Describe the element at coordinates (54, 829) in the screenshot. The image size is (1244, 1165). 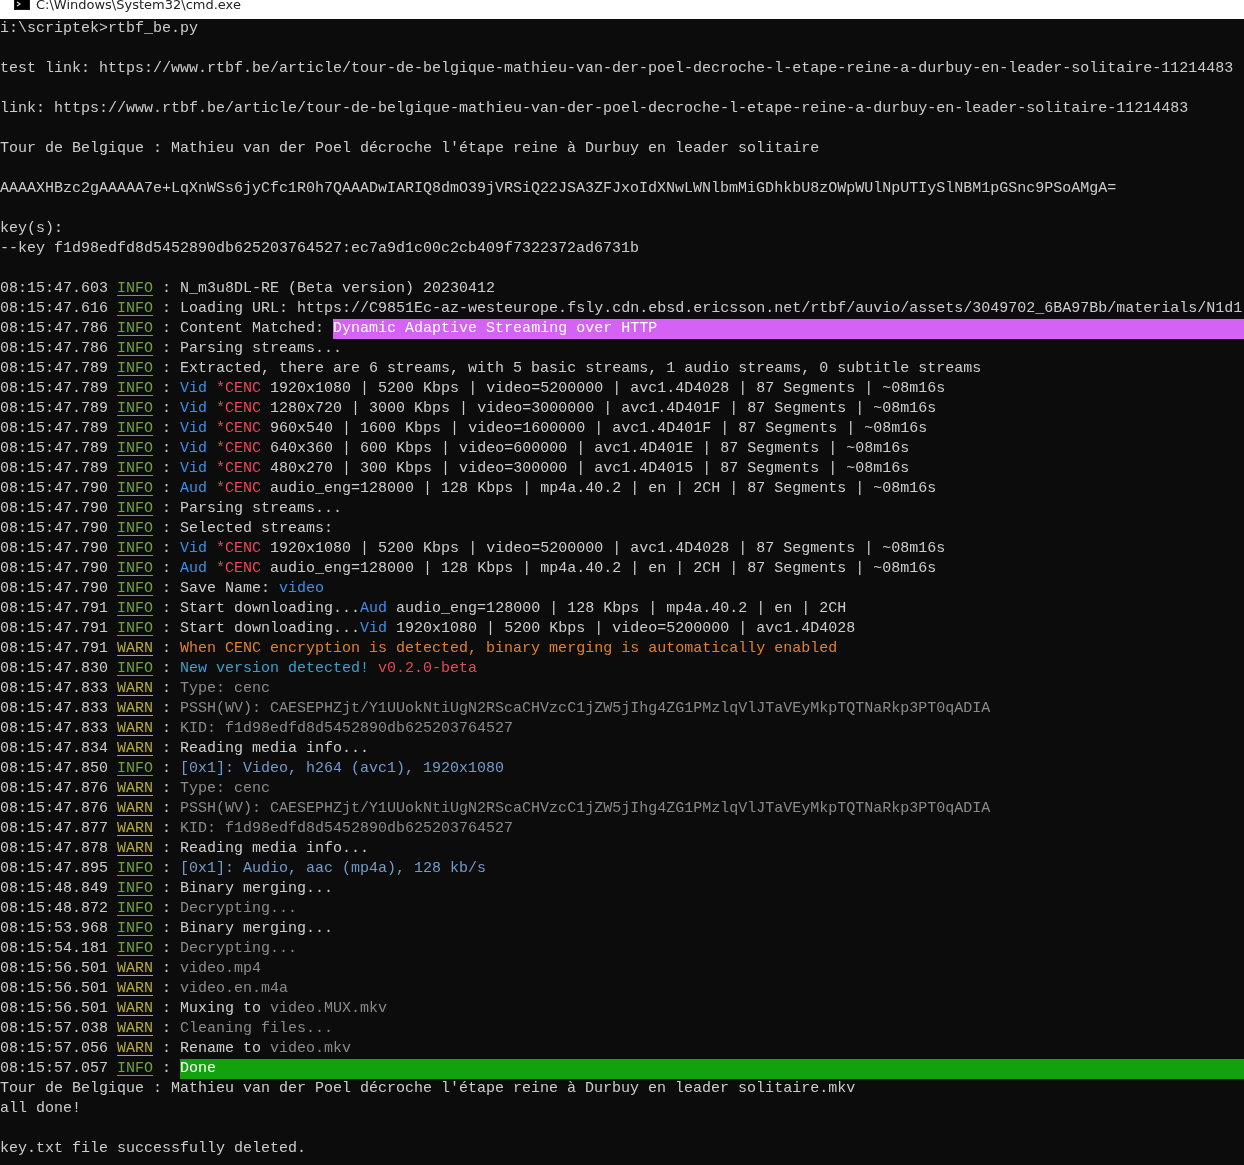
I see `timestamp: 08:15:47.877` at that location.